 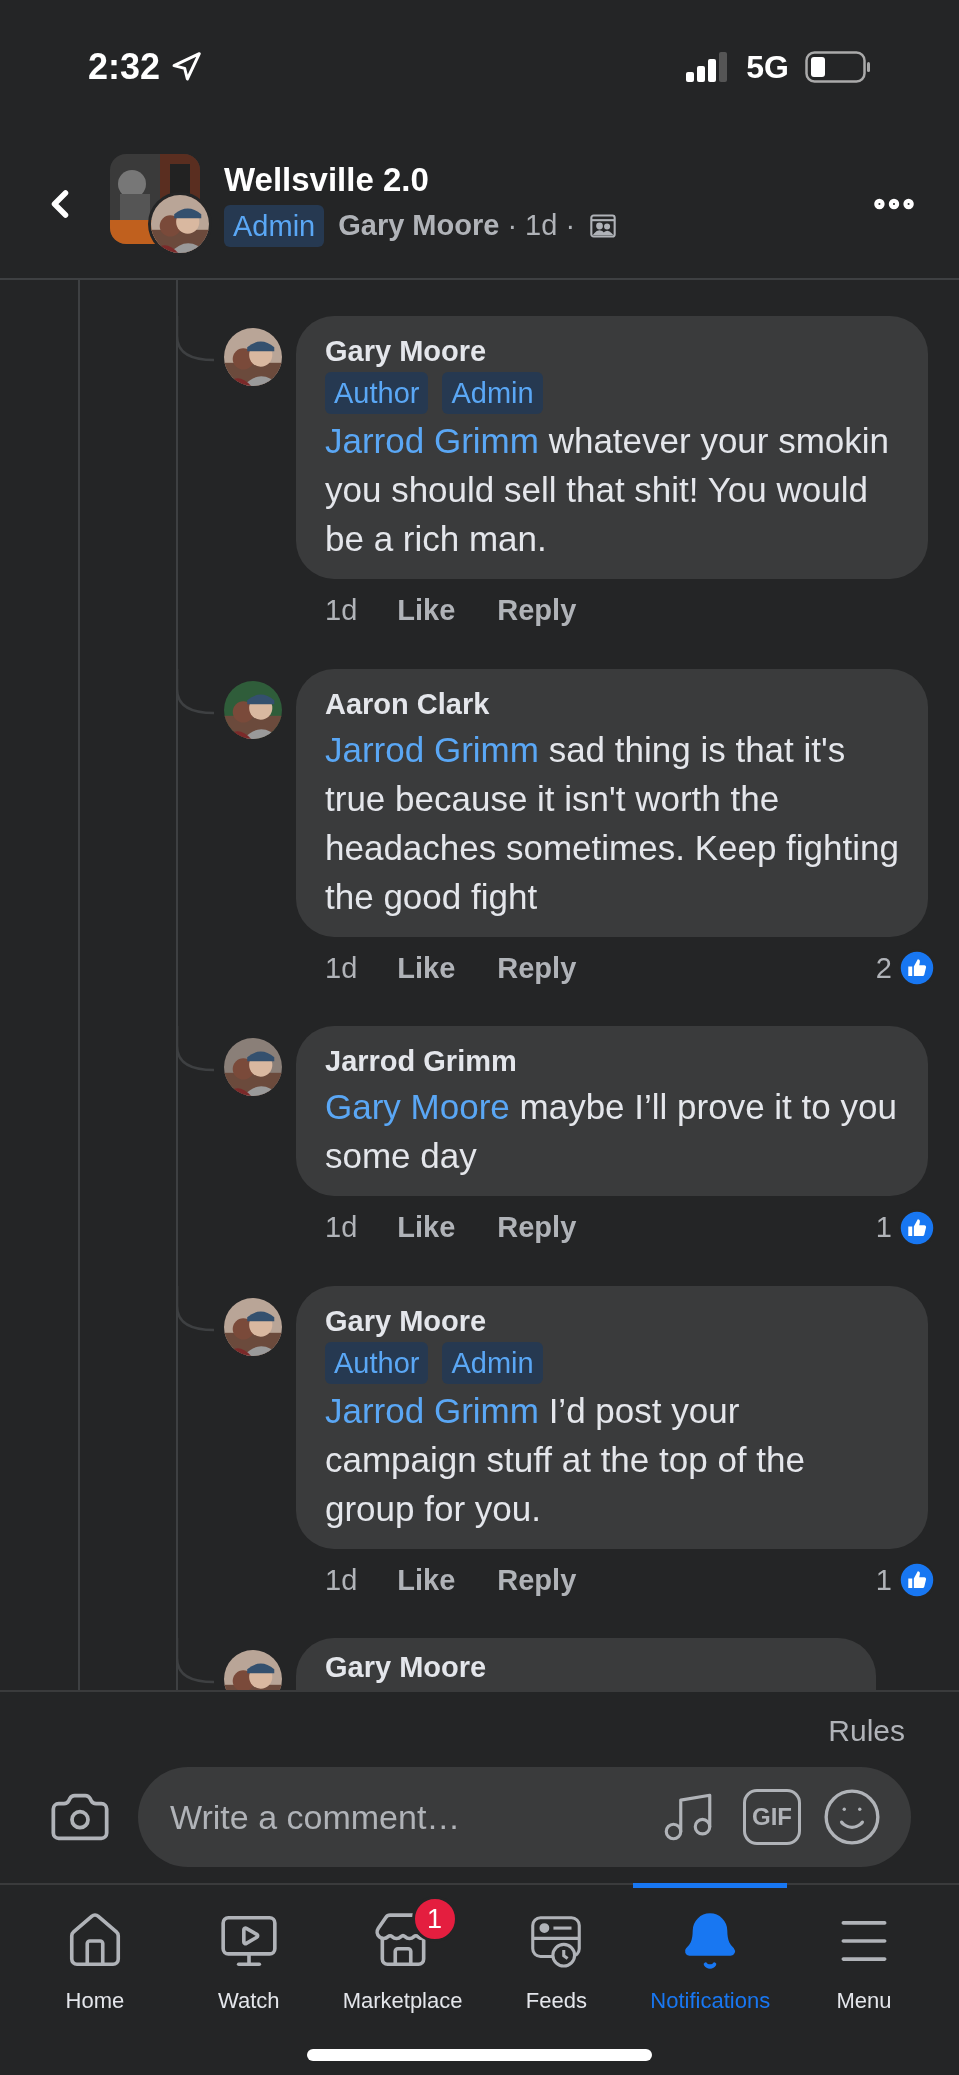 What do you see at coordinates (565, 1459) in the screenshot?
I see `comment-text: Jarrod Grimm I’d post your campaign stuff at the top of the group for you.` at bounding box center [565, 1459].